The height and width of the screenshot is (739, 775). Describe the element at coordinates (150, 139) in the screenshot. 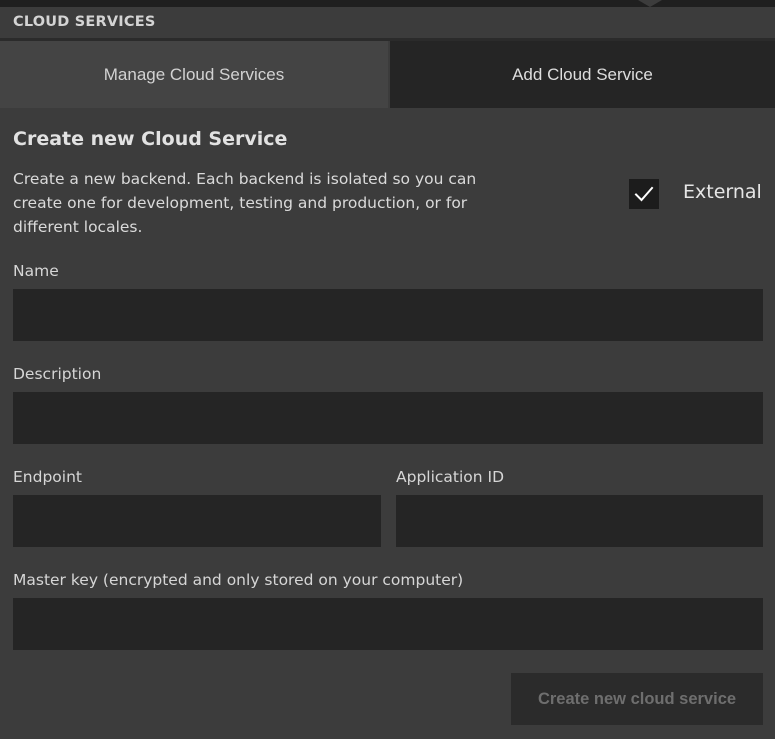

I see `form-heading: Create new Cloud Service` at that location.